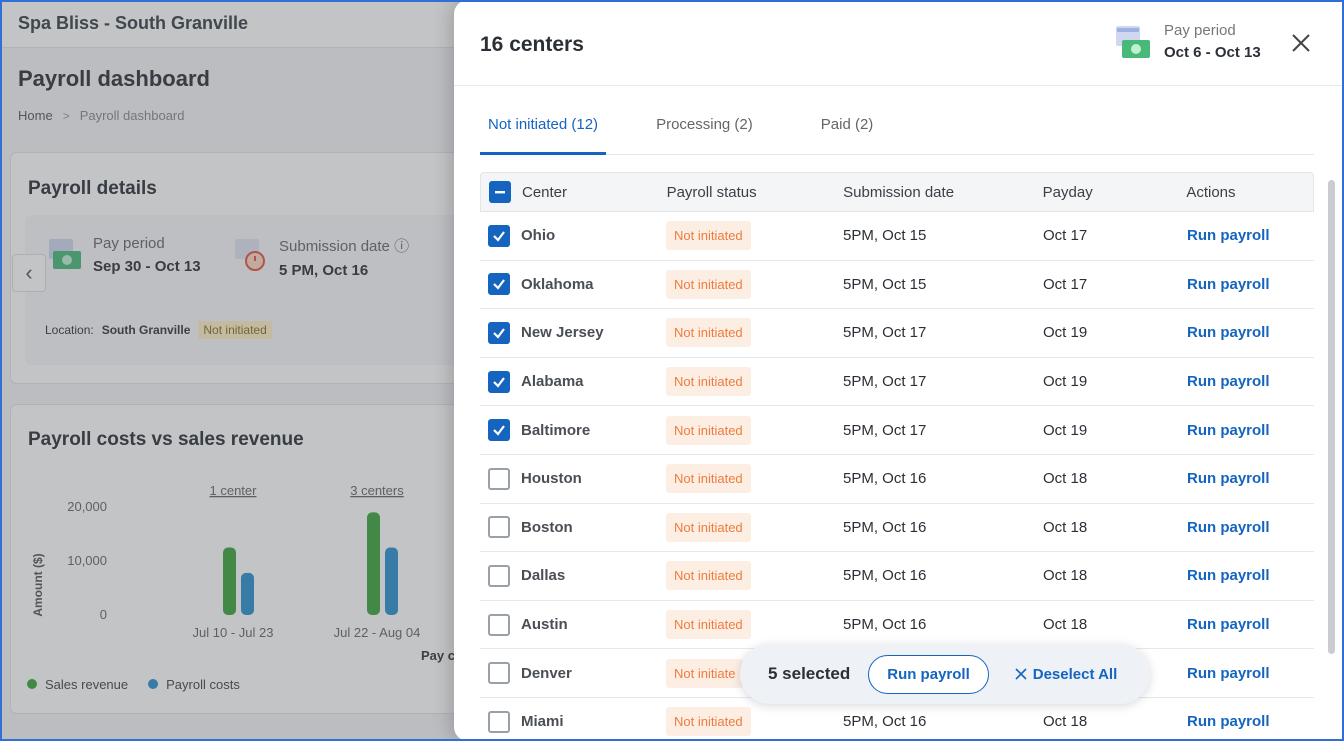 This screenshot has height=741, width=1344. What do you see at coordinates (500, 192) in the screenshot?
I see `select-all-checkbox` at bounding box center [500, 192].